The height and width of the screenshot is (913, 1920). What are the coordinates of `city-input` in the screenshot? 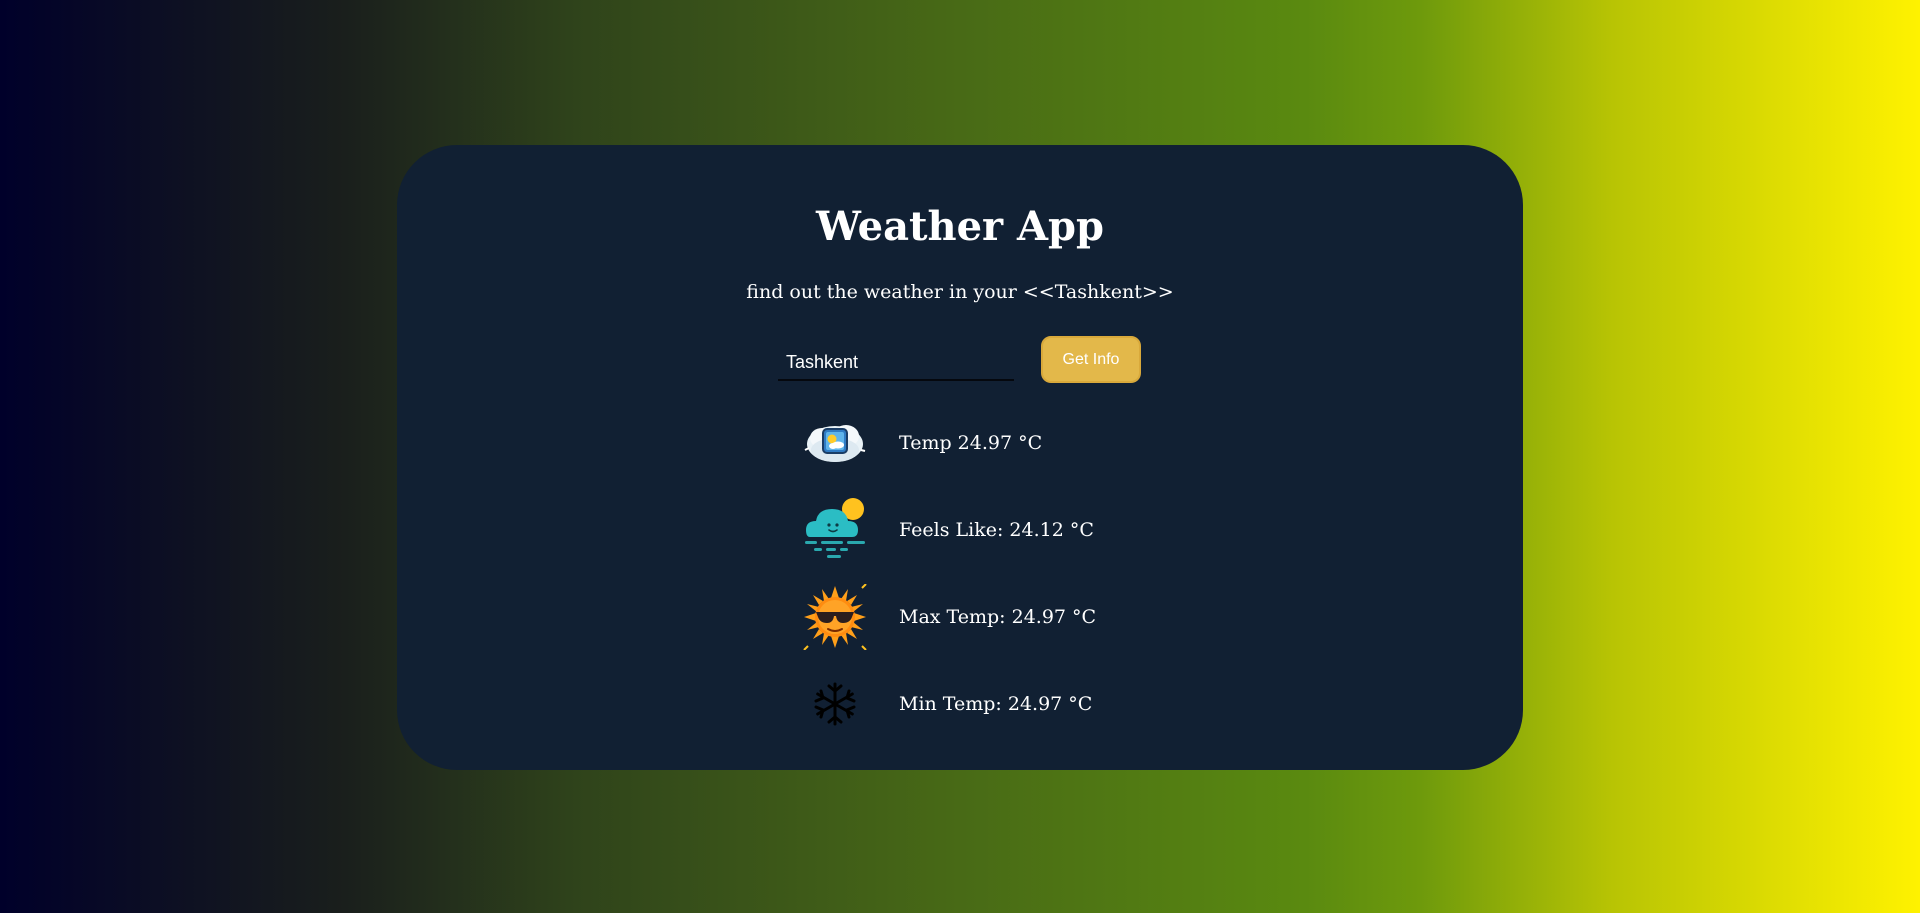 It's located at (896, 363).